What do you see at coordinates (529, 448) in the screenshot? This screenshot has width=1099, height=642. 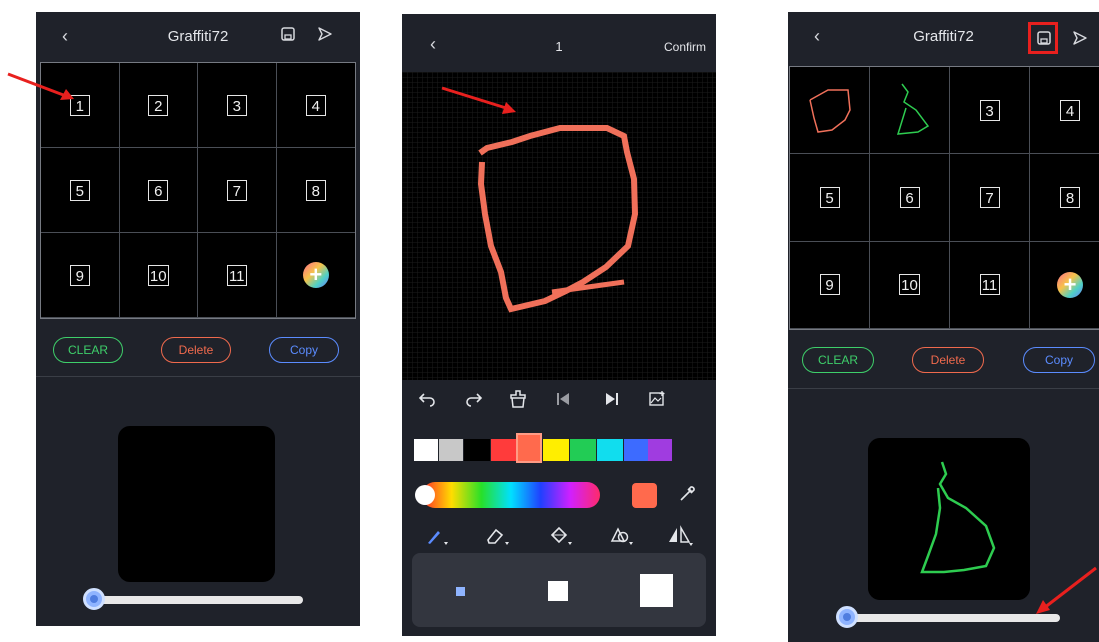 I see `color-swatch-selected` at bounding box center [529, 448].